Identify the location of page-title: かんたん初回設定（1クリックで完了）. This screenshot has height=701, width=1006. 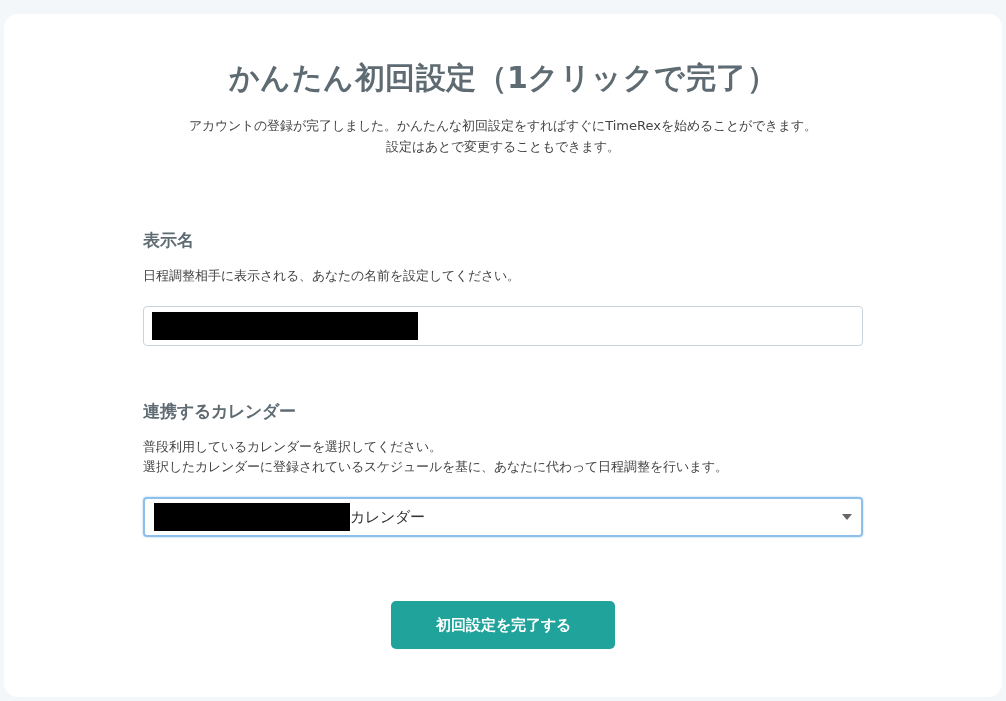
(503, 78).